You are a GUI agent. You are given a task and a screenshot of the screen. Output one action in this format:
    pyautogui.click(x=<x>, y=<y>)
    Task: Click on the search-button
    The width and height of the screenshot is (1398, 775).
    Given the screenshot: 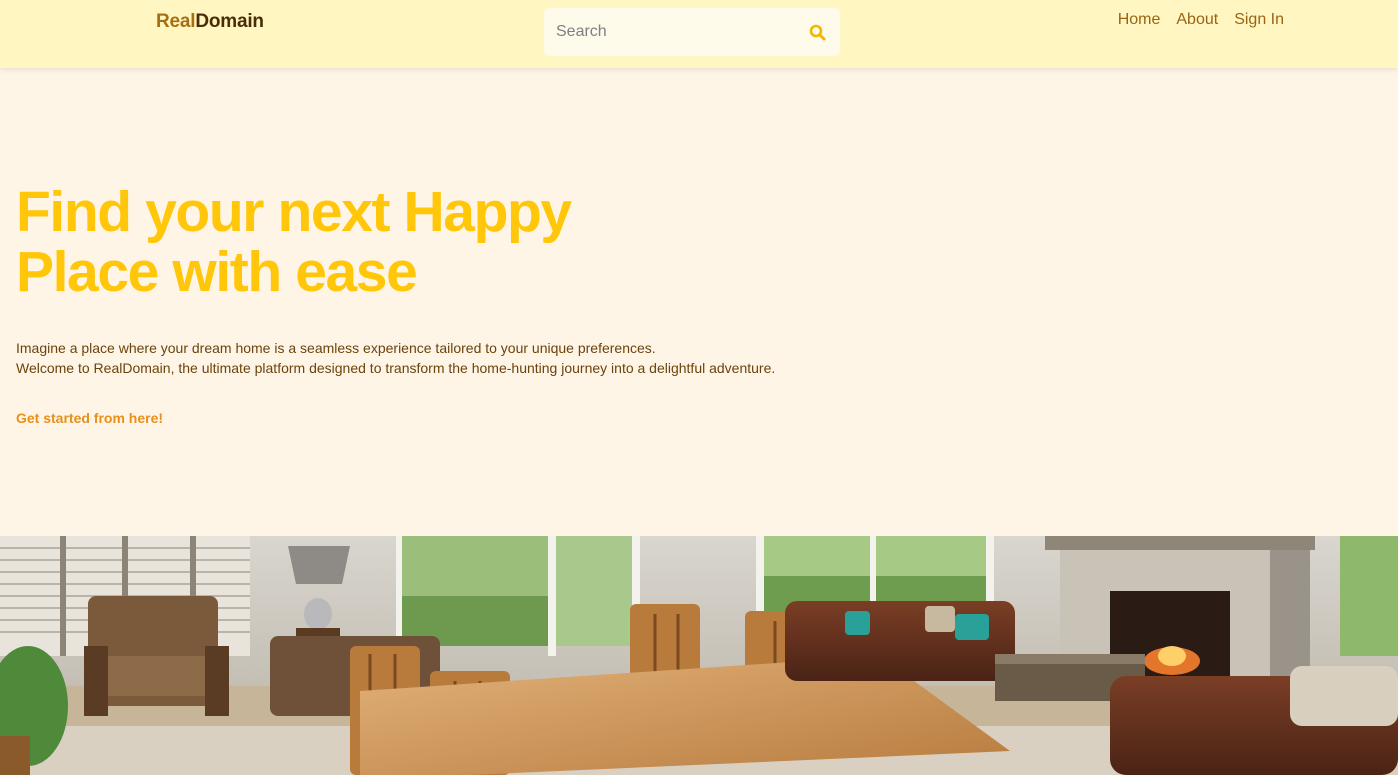 What is the action you would take?
    pyautogui.click(x=817, y=32)
    